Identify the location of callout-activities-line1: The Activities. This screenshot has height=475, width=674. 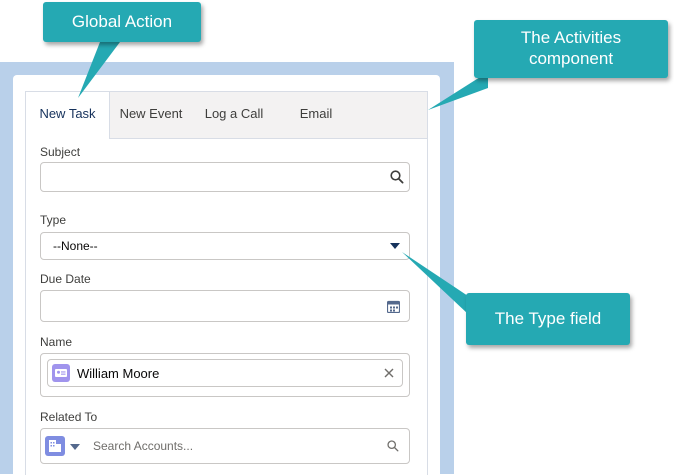
(571, 37).